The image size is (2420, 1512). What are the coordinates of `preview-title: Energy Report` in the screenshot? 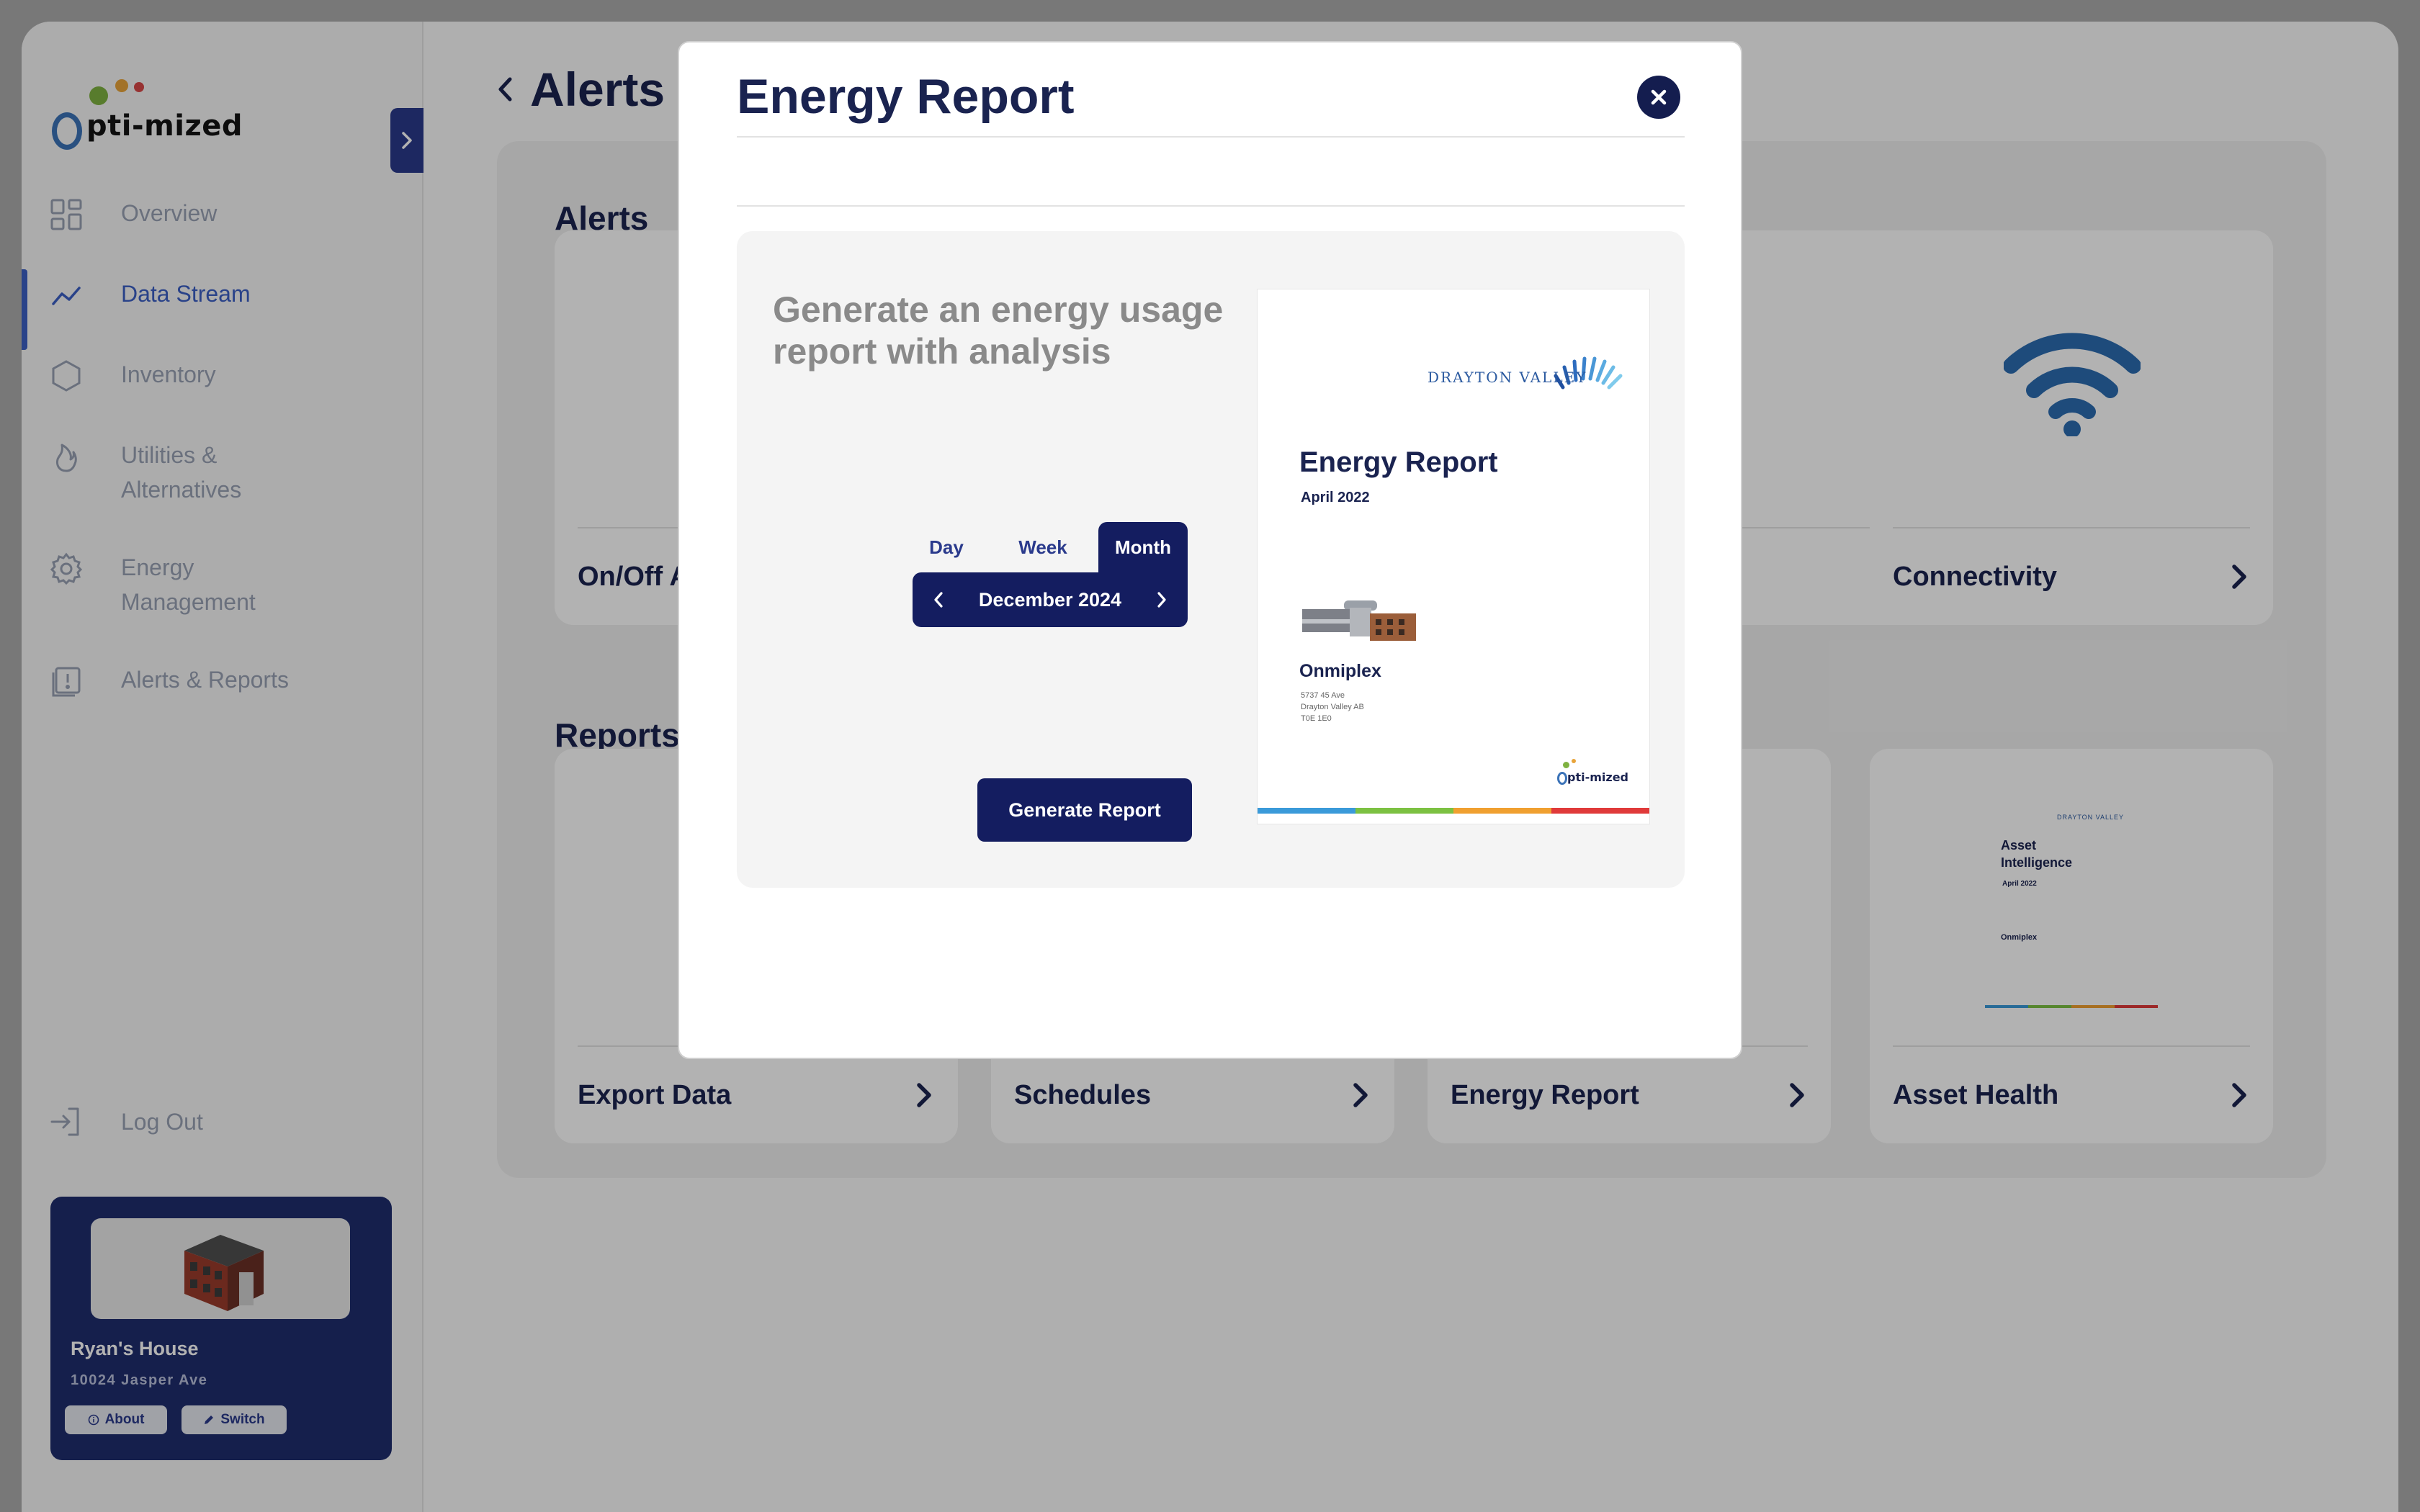 It's located at (1398, 462).